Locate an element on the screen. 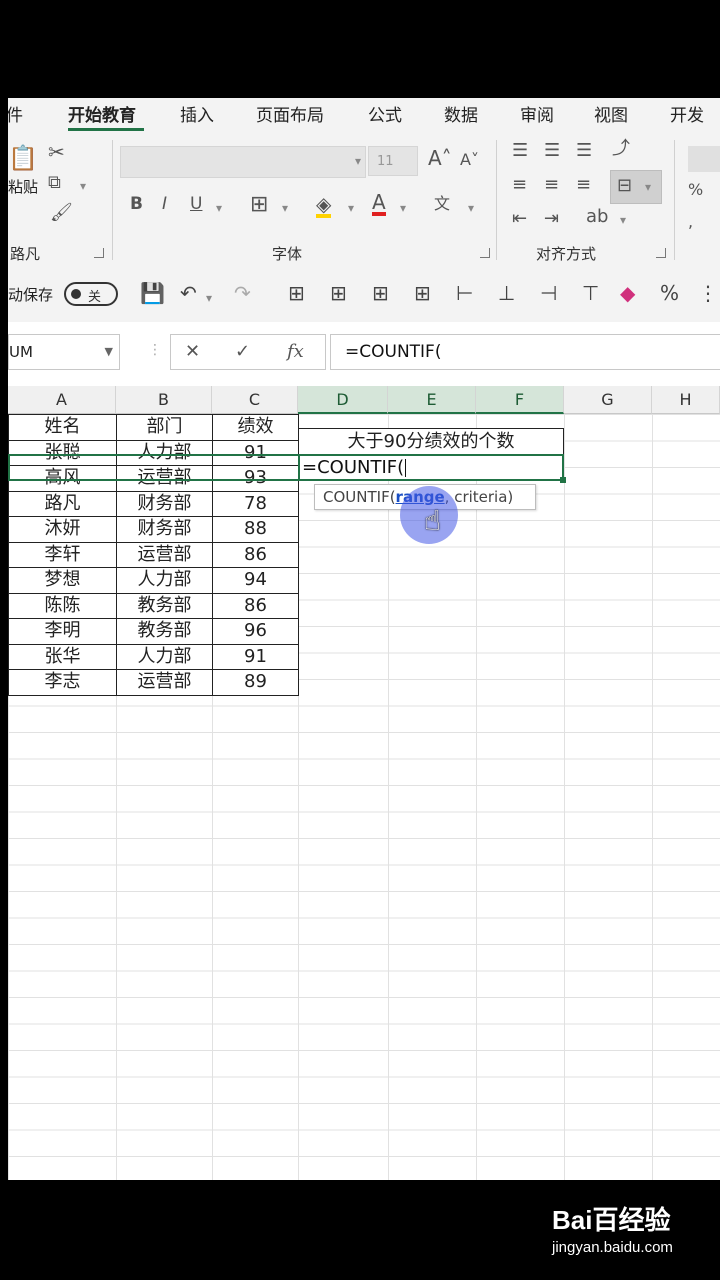 This screenshot has height=1280, width=720. cell-name: 李轩 is located at coordinates (62, 554).